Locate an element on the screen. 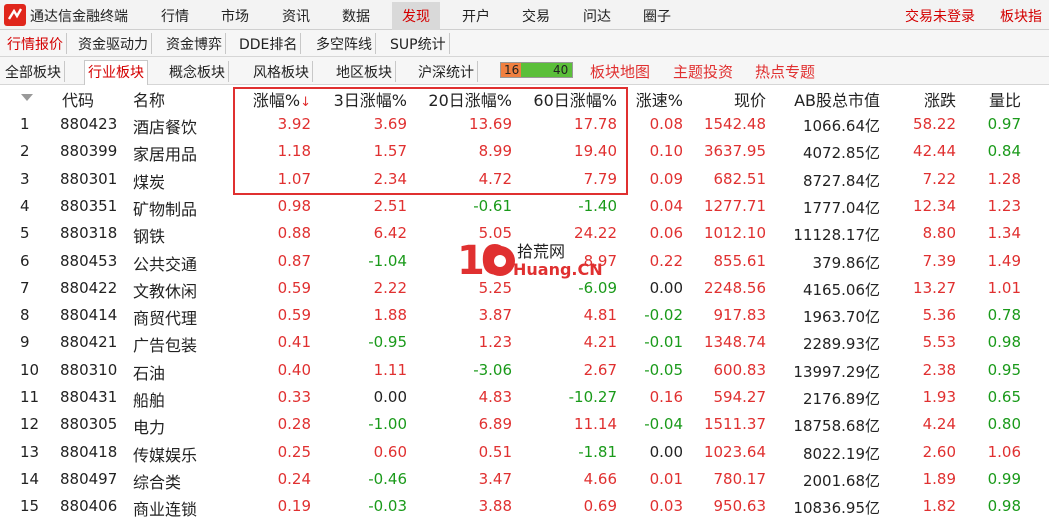  sector-code: 880305 is located at coordinates (89, 424).